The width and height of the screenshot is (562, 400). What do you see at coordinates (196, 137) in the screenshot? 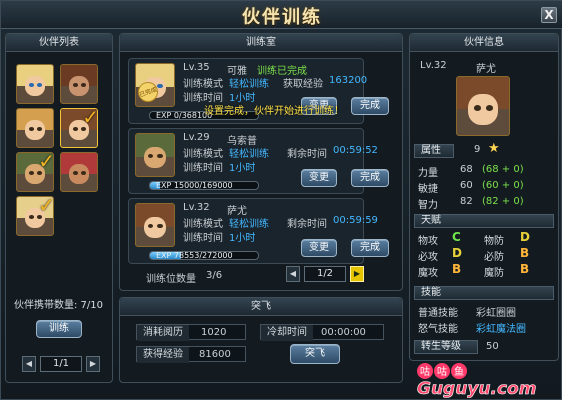
I see `card-level: Lv.29` at bounding box center [196, 137].